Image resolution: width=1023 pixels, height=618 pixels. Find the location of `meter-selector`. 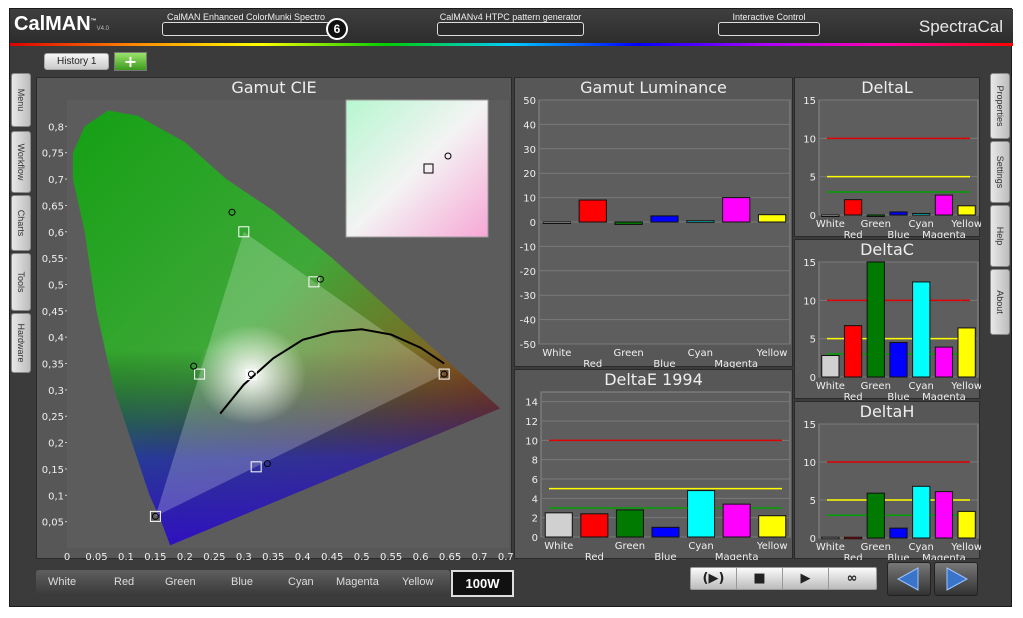

meter-selector is located at coordinates (246, 29).